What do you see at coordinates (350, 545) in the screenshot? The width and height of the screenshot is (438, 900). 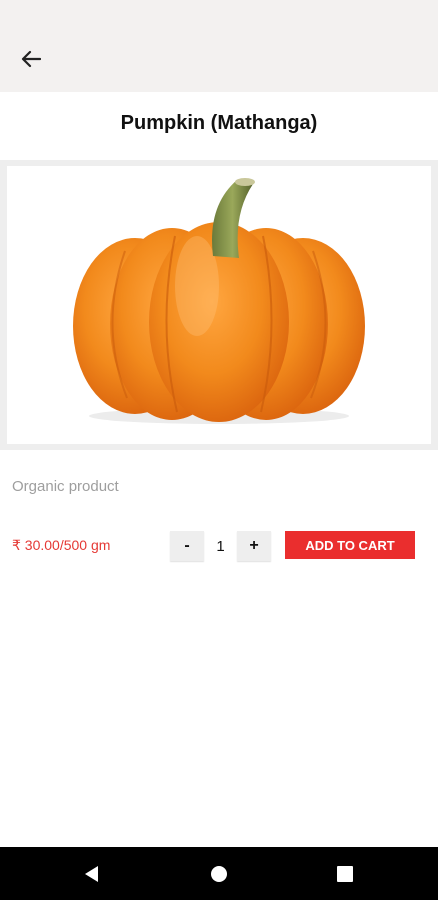 I see `add-to-cart-button: ADD TO CART` at bounding box center [350, 545].